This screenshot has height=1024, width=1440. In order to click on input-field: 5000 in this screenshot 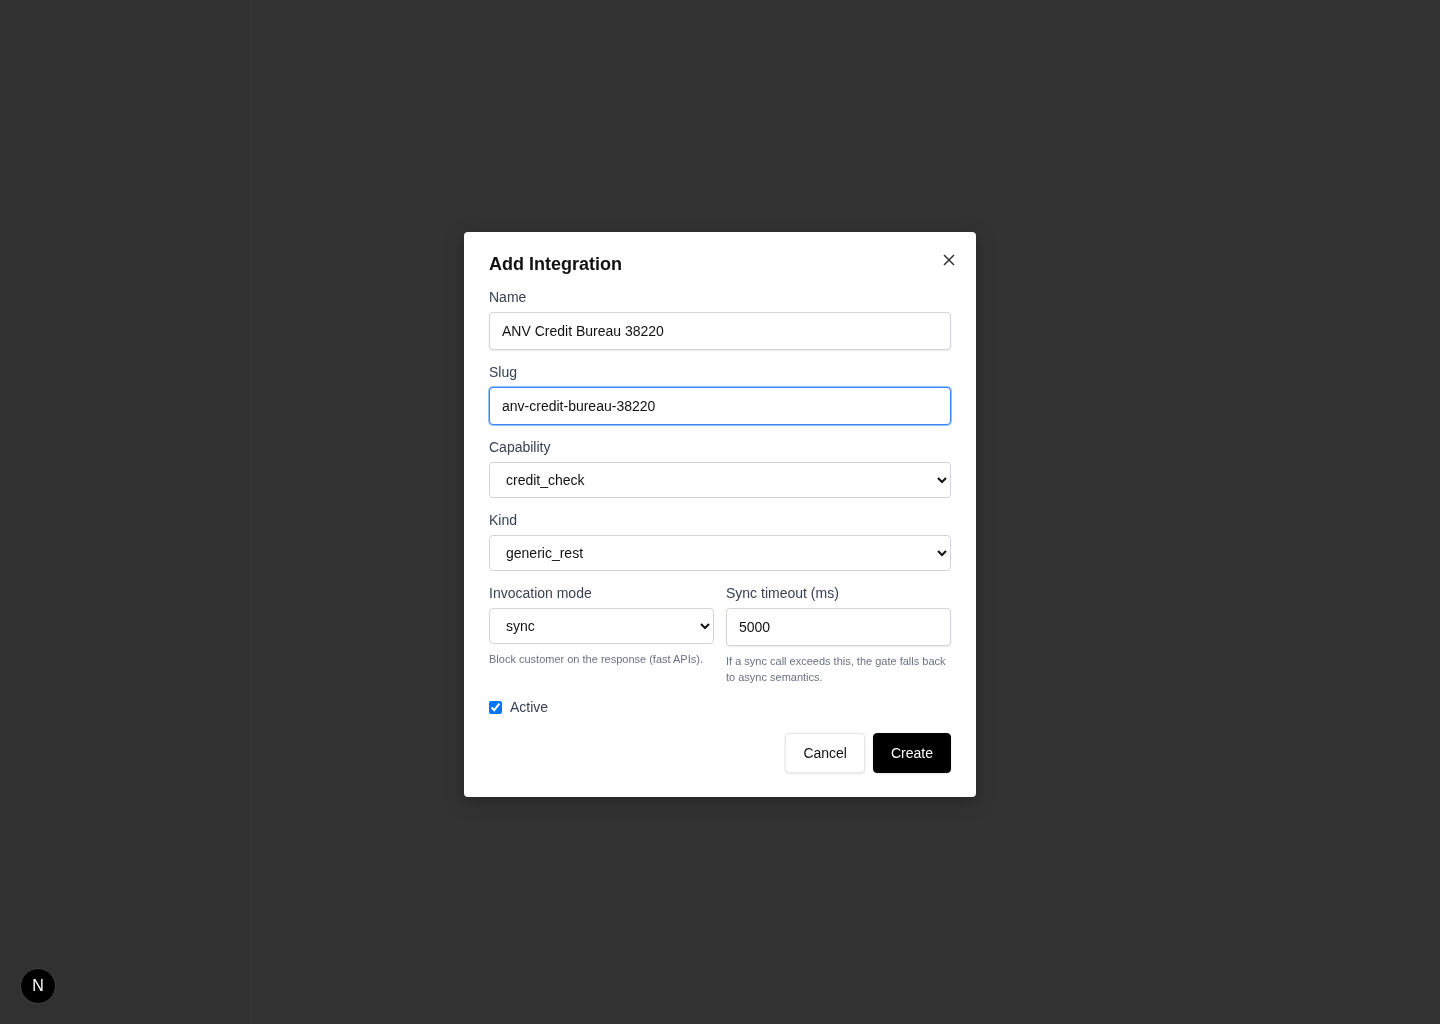, I will do `click(838, 627)`.